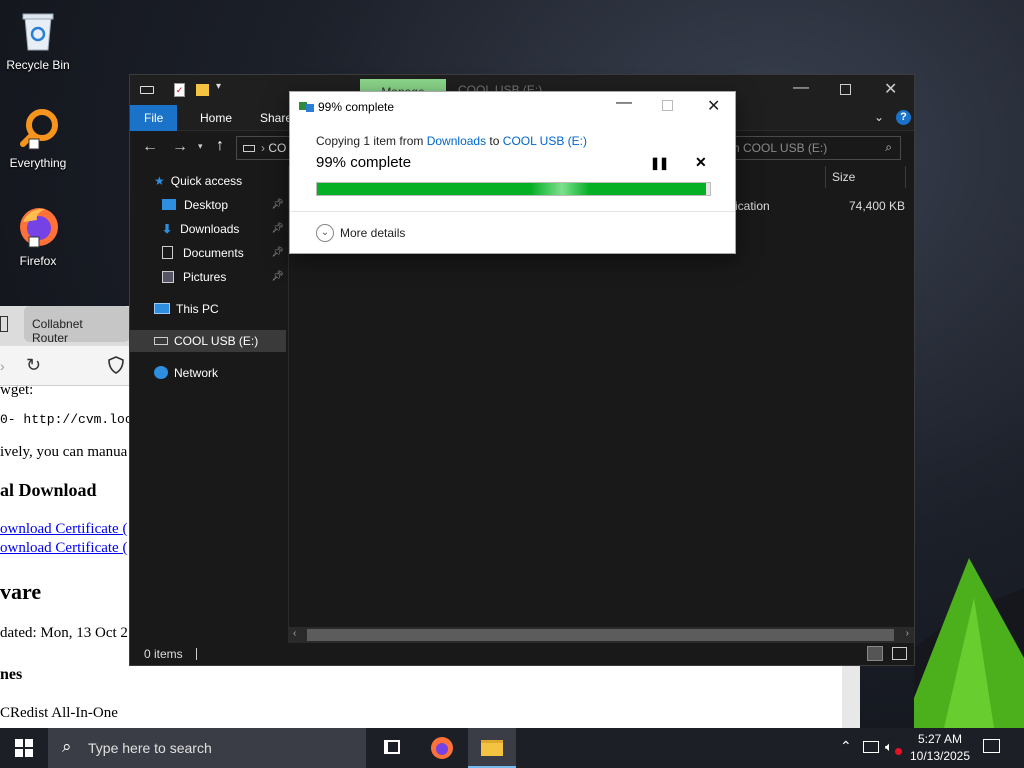 The height and width of the screenshot is (768, 1024). What do you see at coordinates (843, 177) in the screenshot?
I see `column-header-size: Size` at bounding box center [843, 177].